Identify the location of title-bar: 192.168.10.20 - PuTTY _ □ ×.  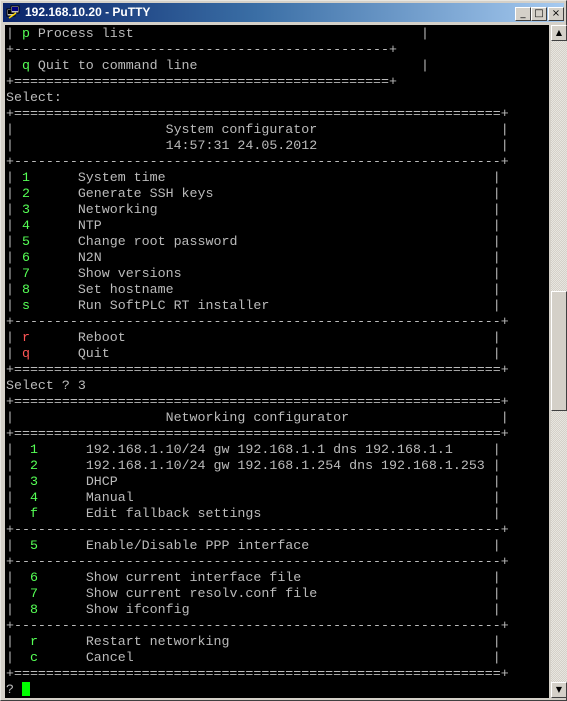
(283, 12).